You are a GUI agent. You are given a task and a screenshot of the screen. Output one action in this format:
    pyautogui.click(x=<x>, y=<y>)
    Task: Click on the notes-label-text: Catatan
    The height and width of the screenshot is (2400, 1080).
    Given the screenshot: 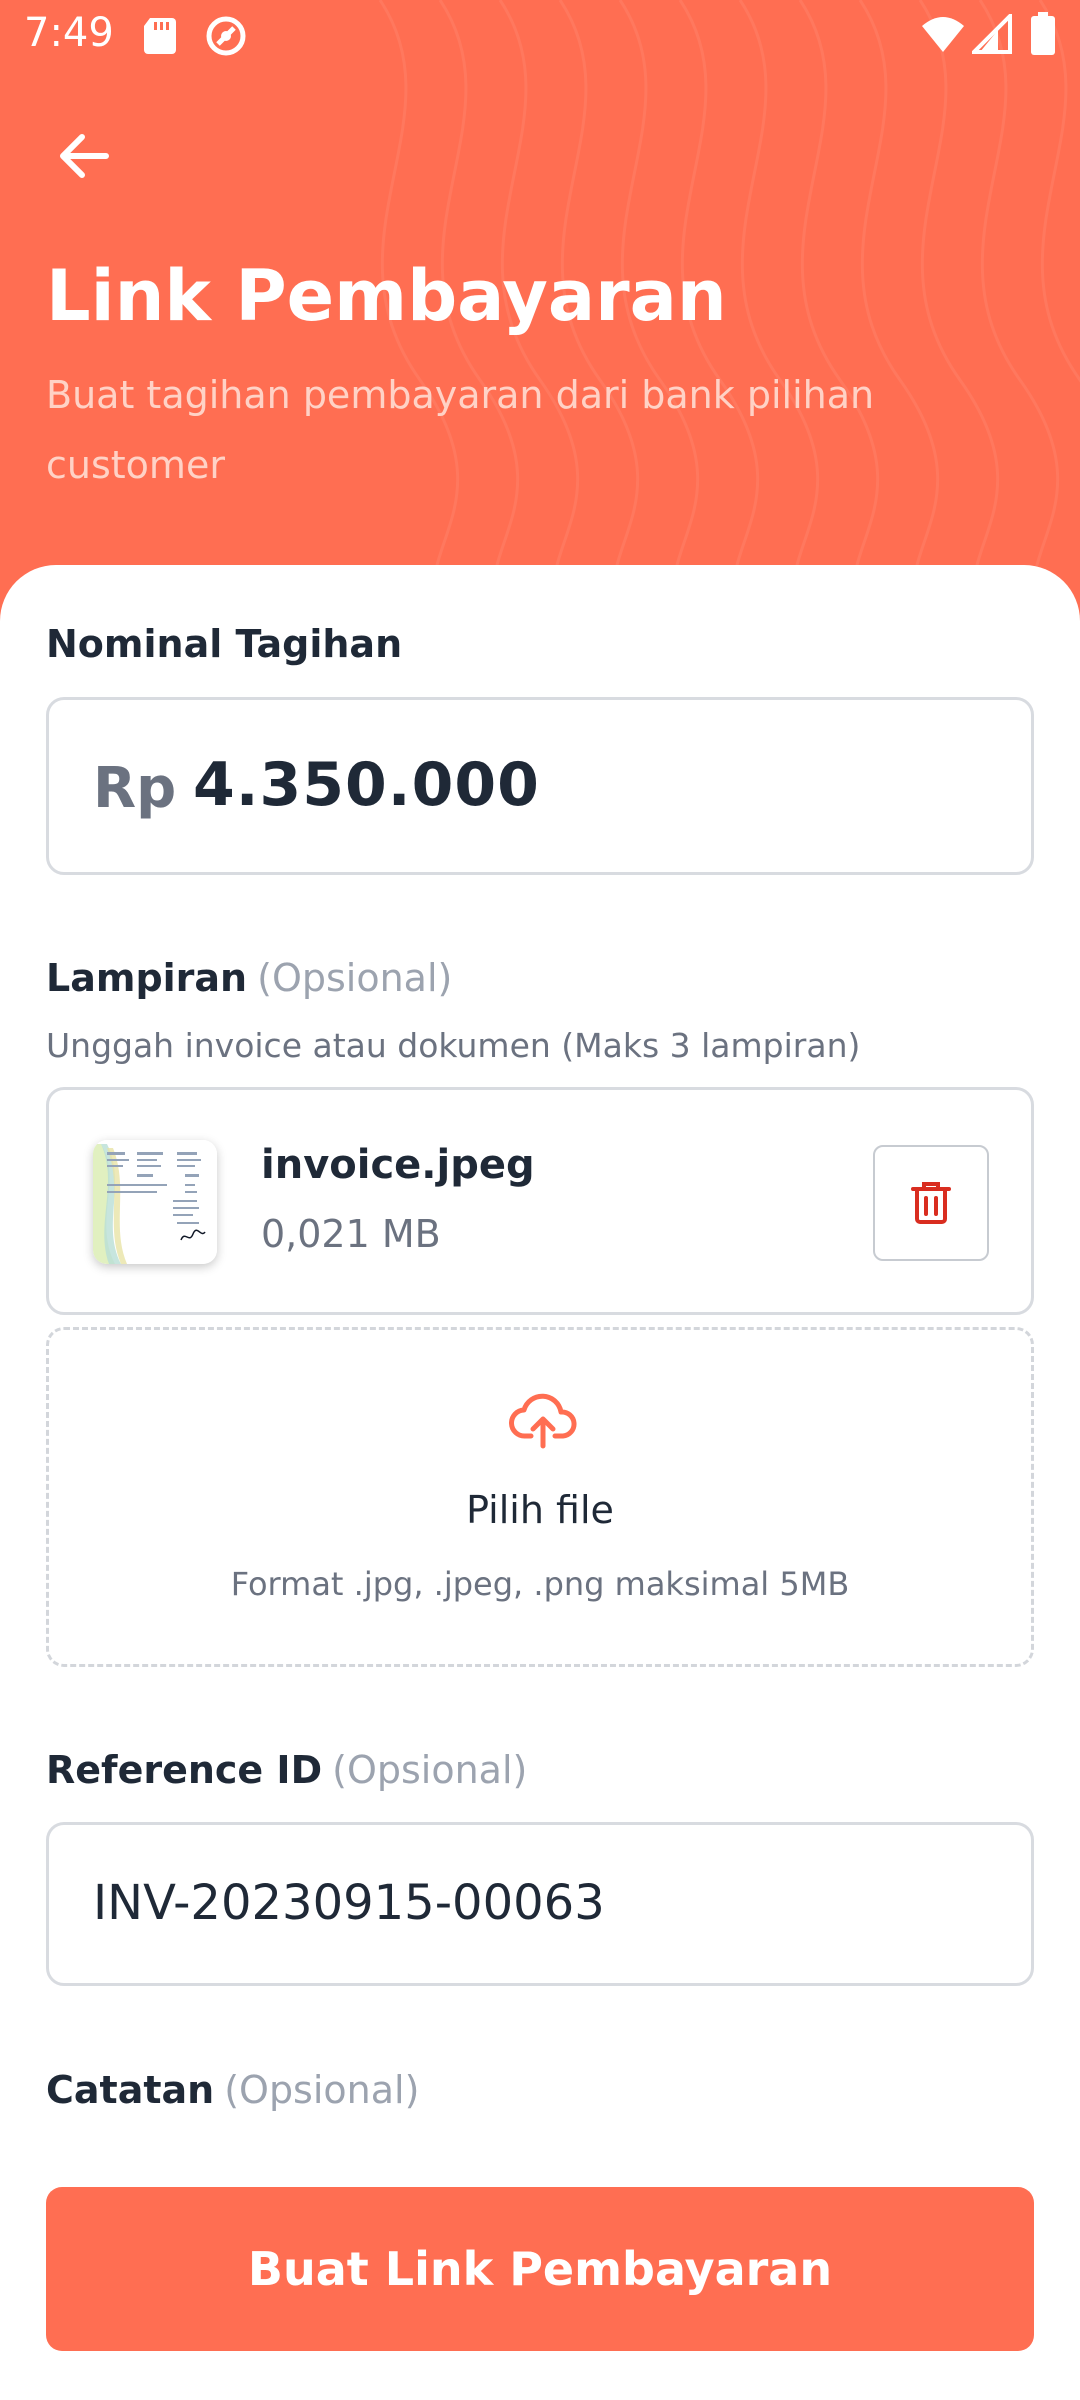 What is the action you would take?
    pyautogui.click(x=130, y=2090)
    